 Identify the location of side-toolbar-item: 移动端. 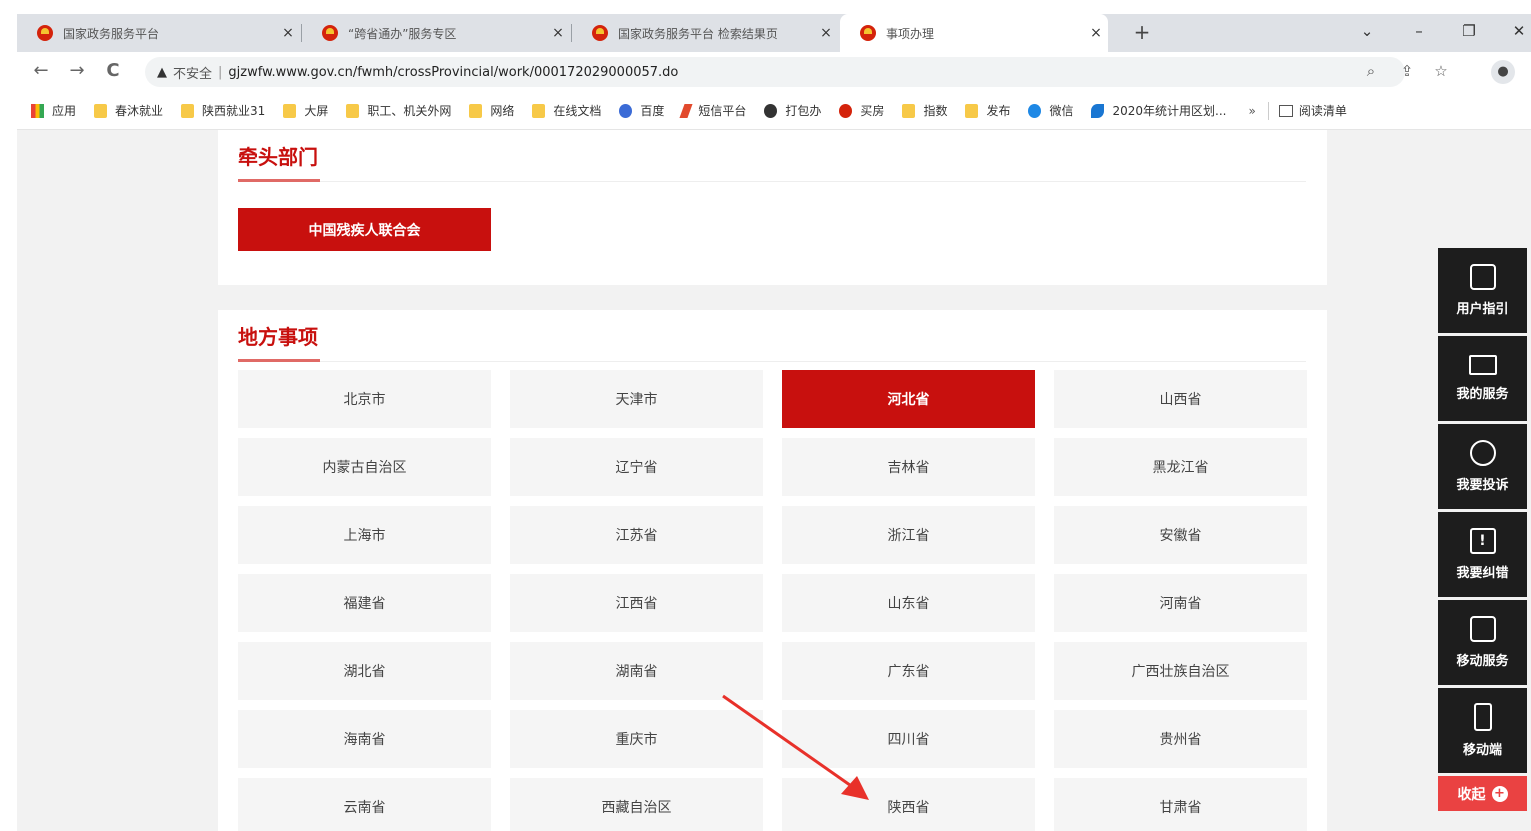
(1482, 730).